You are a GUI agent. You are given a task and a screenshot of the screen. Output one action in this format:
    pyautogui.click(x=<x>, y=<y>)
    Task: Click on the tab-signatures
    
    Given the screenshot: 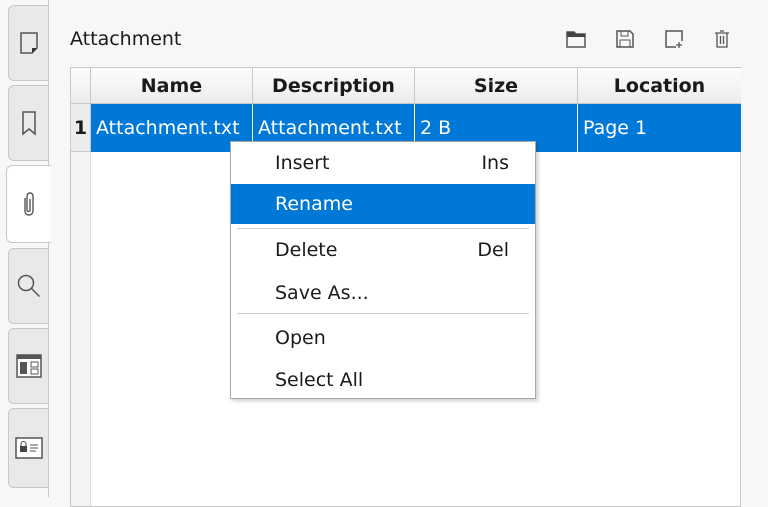 What is the action you would take?
    pyautogui.click(x=28, y=448)
    